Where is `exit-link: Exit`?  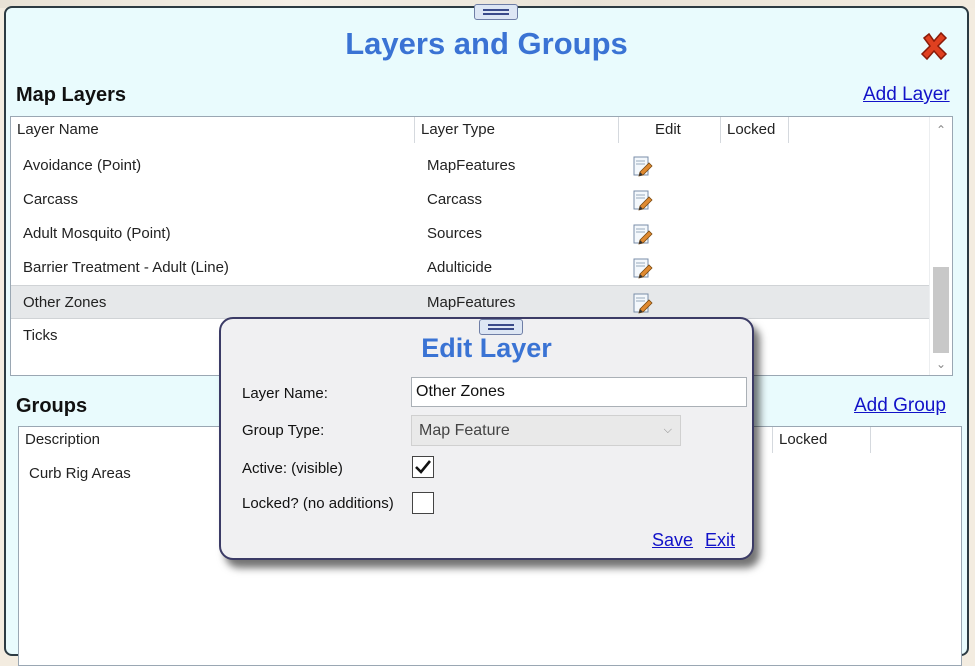 exit-link: Exit is located at coordinates (720, 540).